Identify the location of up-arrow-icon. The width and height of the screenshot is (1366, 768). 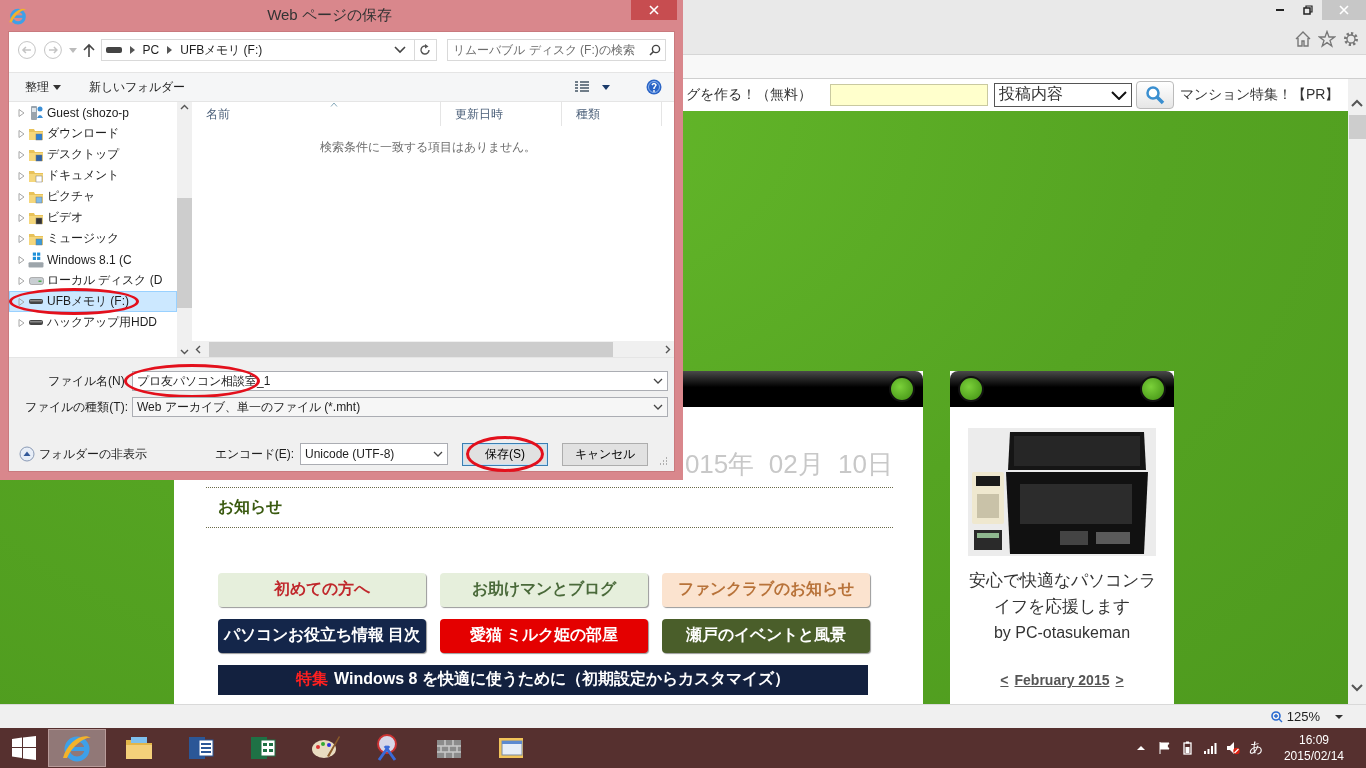
(88, 50).